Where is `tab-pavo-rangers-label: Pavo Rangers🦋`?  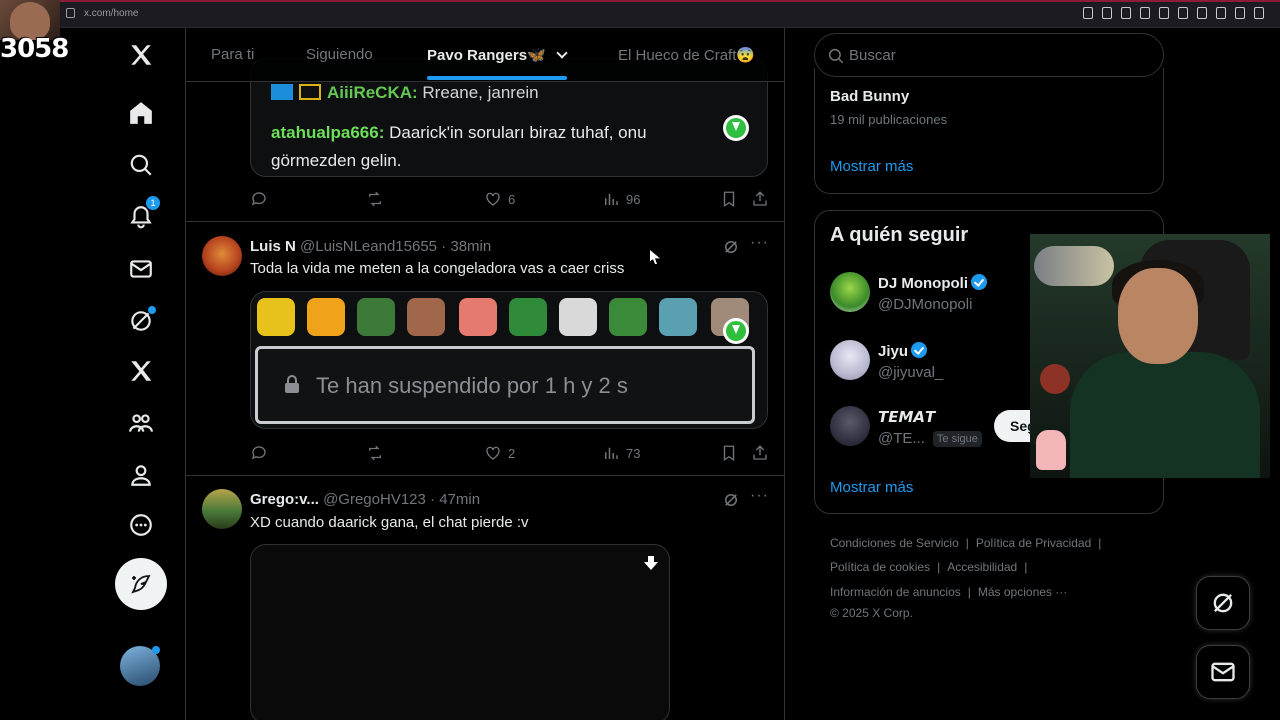 tab-pavo-rangers-label: Pavo Rangers🦋 is located at coordinates (486, 55).